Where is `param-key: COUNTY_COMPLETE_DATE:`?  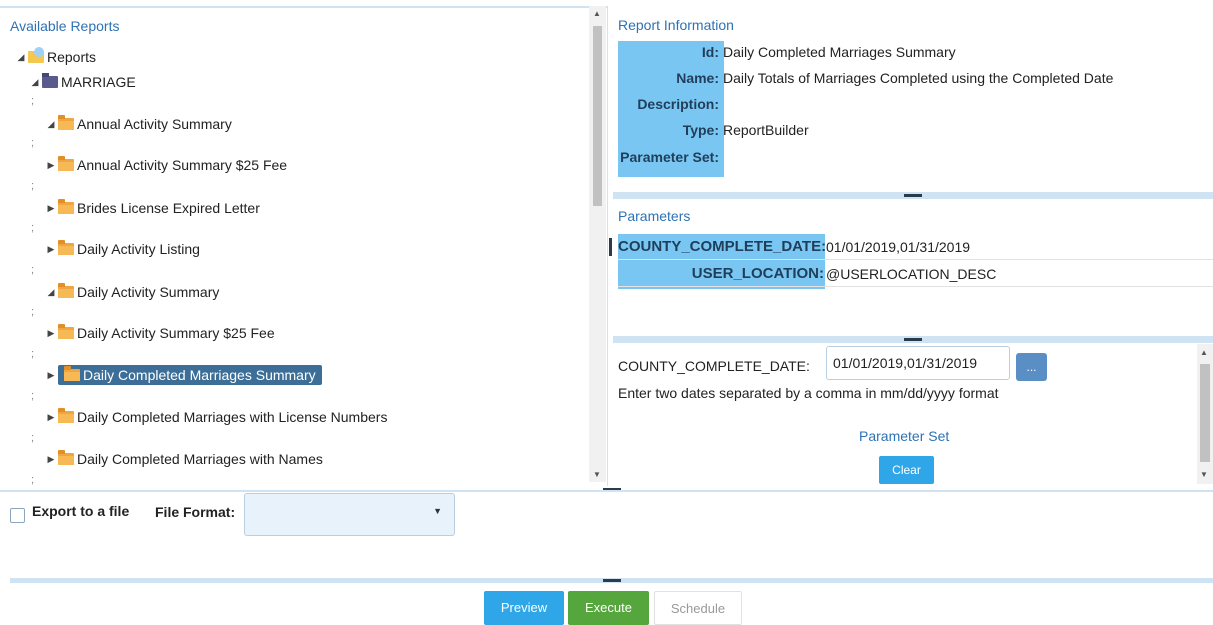
param-key: COUNTY_COMPLETE_DATE: is located at coordinates (722, 246).